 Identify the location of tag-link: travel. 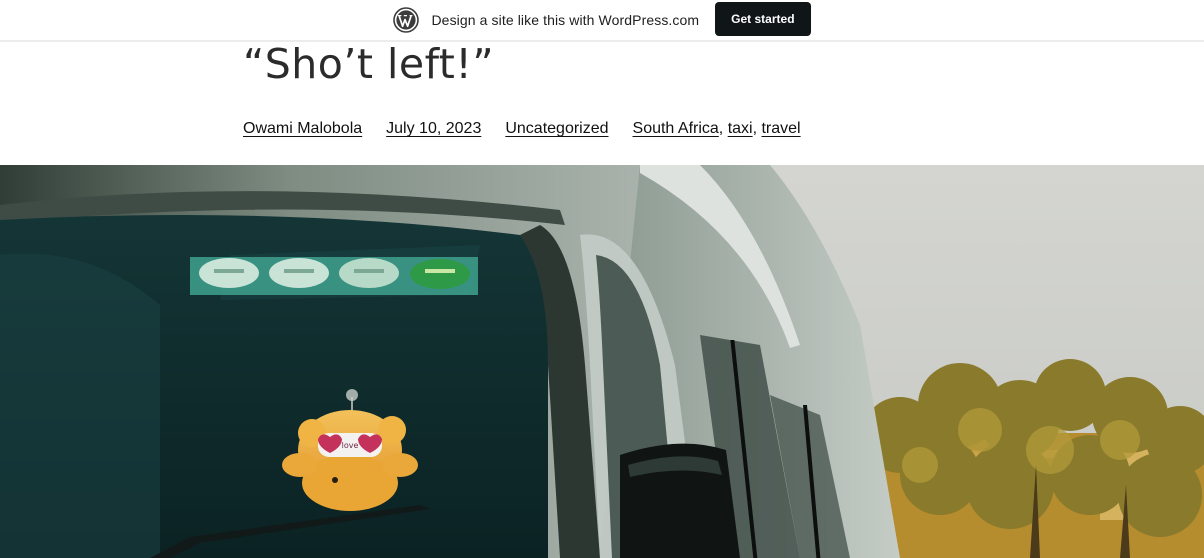
(780, 129).